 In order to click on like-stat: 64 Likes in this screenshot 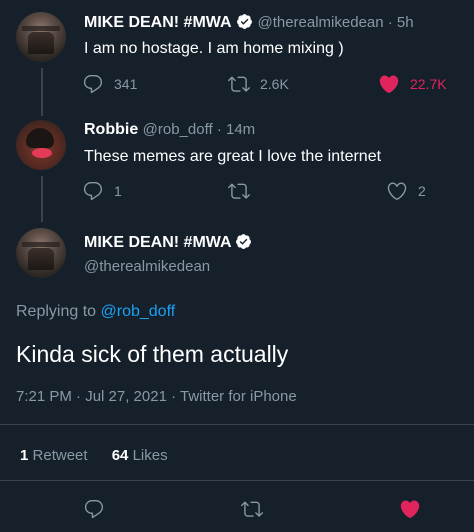, I will do `click(140, 455)`.